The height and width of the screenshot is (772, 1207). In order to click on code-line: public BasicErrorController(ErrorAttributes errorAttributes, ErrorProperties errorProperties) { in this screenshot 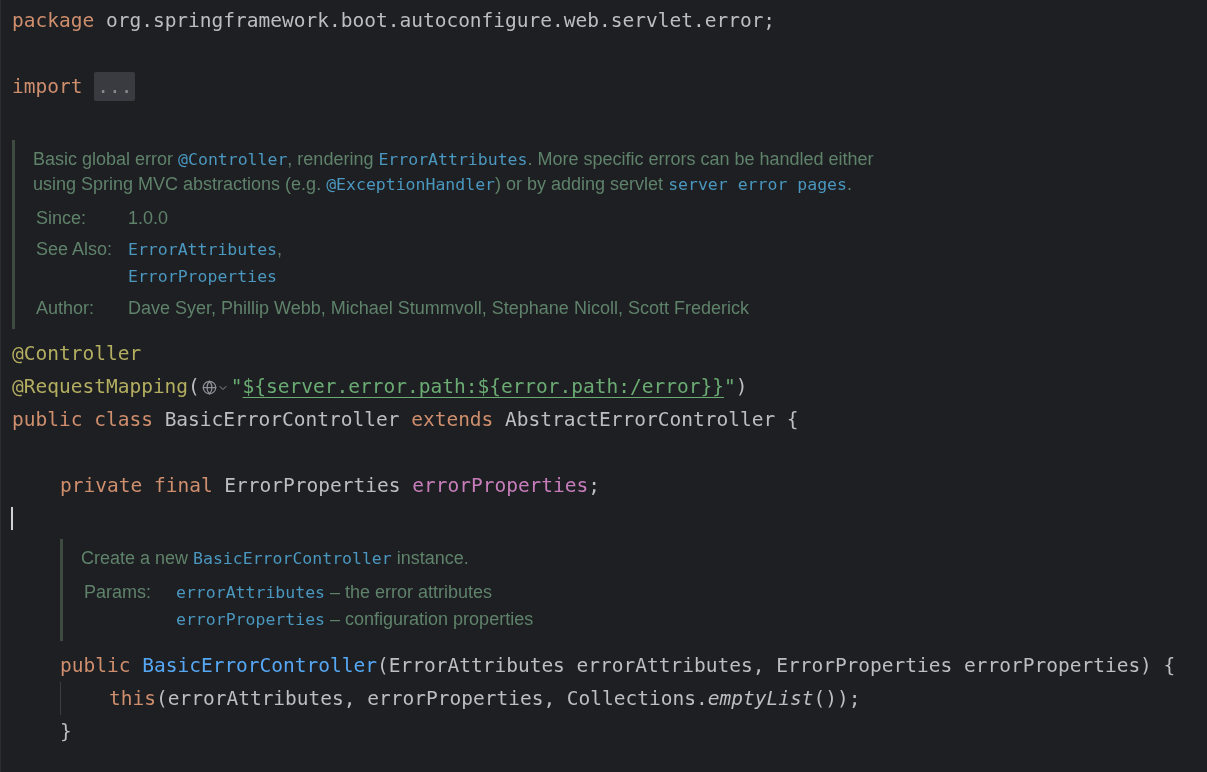, I will do `click(618, 666)`.